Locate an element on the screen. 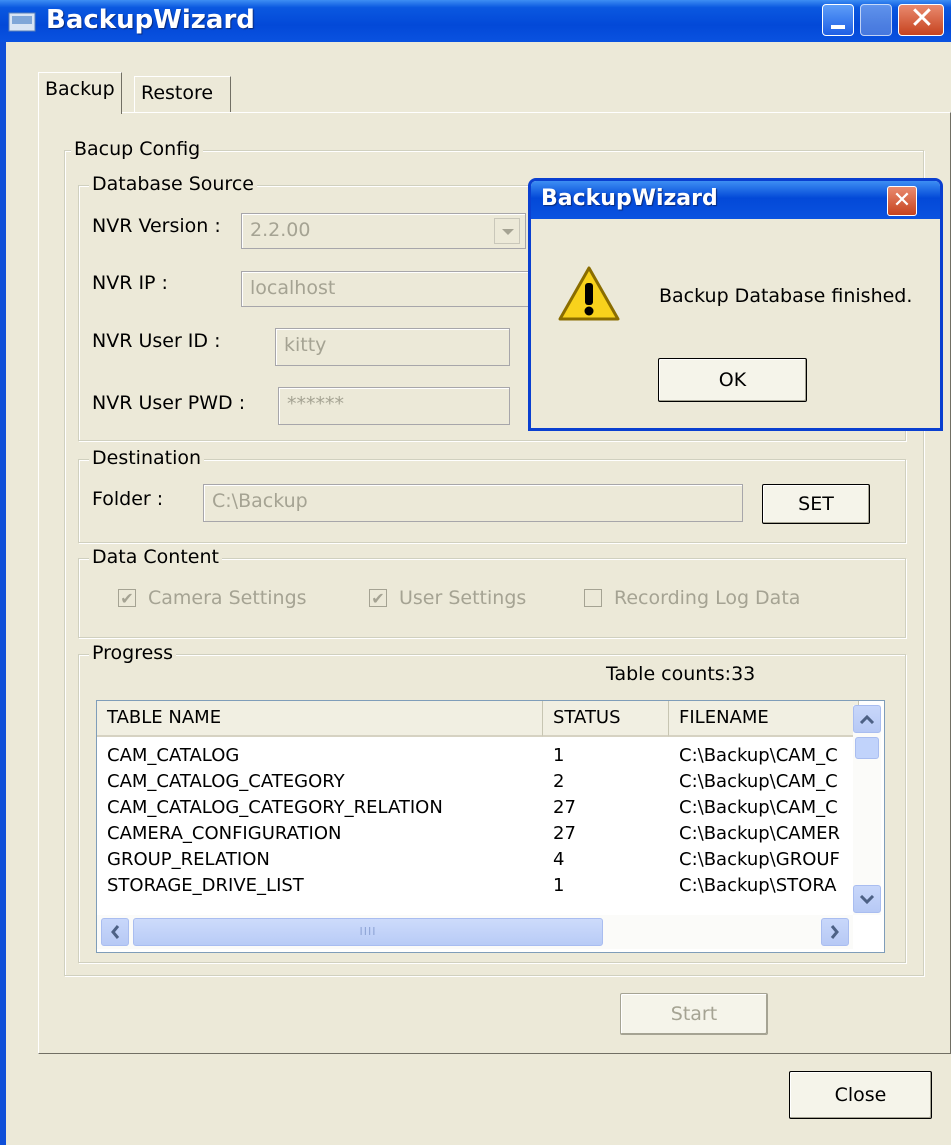 The image size is (951, 1145). scroll-right-button is located at coordinates (835, 932).